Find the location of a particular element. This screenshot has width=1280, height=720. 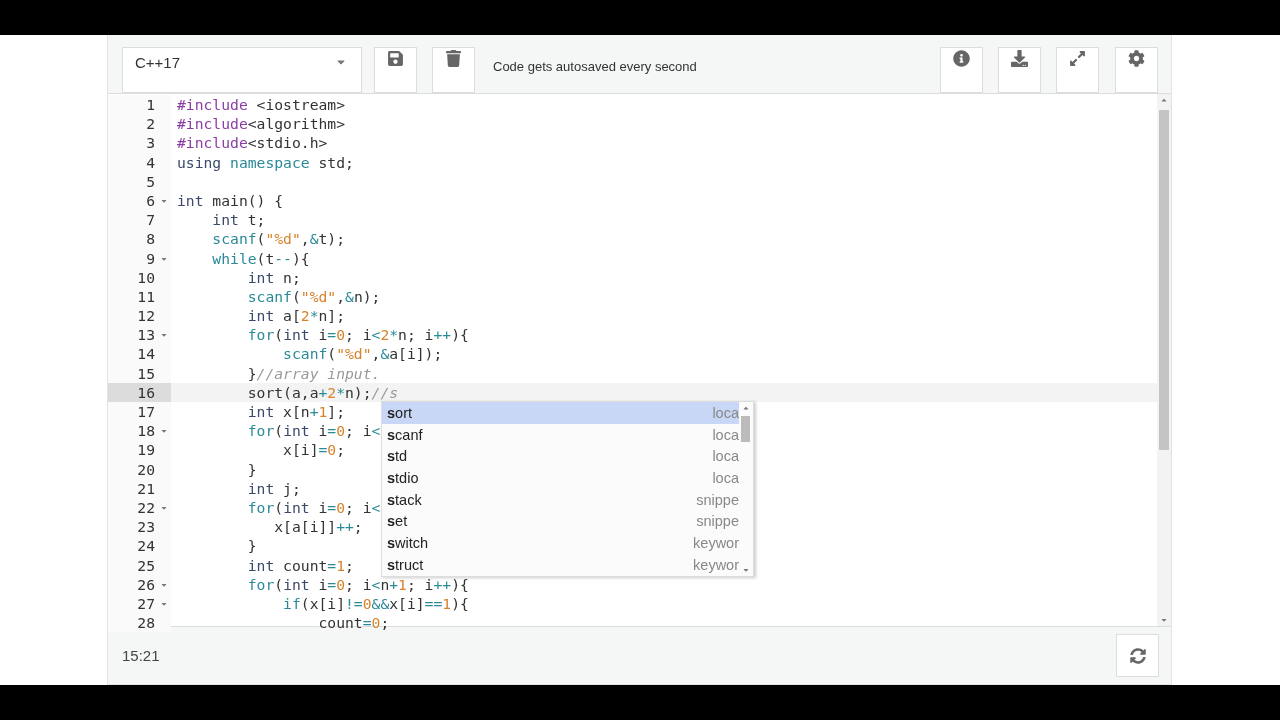

code-line: #include<algorithm> is located at coordinates (261, 124).